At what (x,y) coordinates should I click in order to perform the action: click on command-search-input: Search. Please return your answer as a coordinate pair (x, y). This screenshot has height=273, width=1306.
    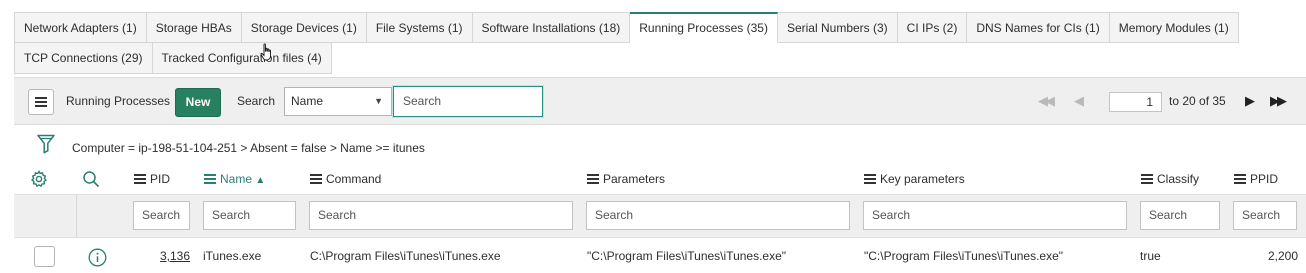
    Looking at the image, I should click on (441, 215).